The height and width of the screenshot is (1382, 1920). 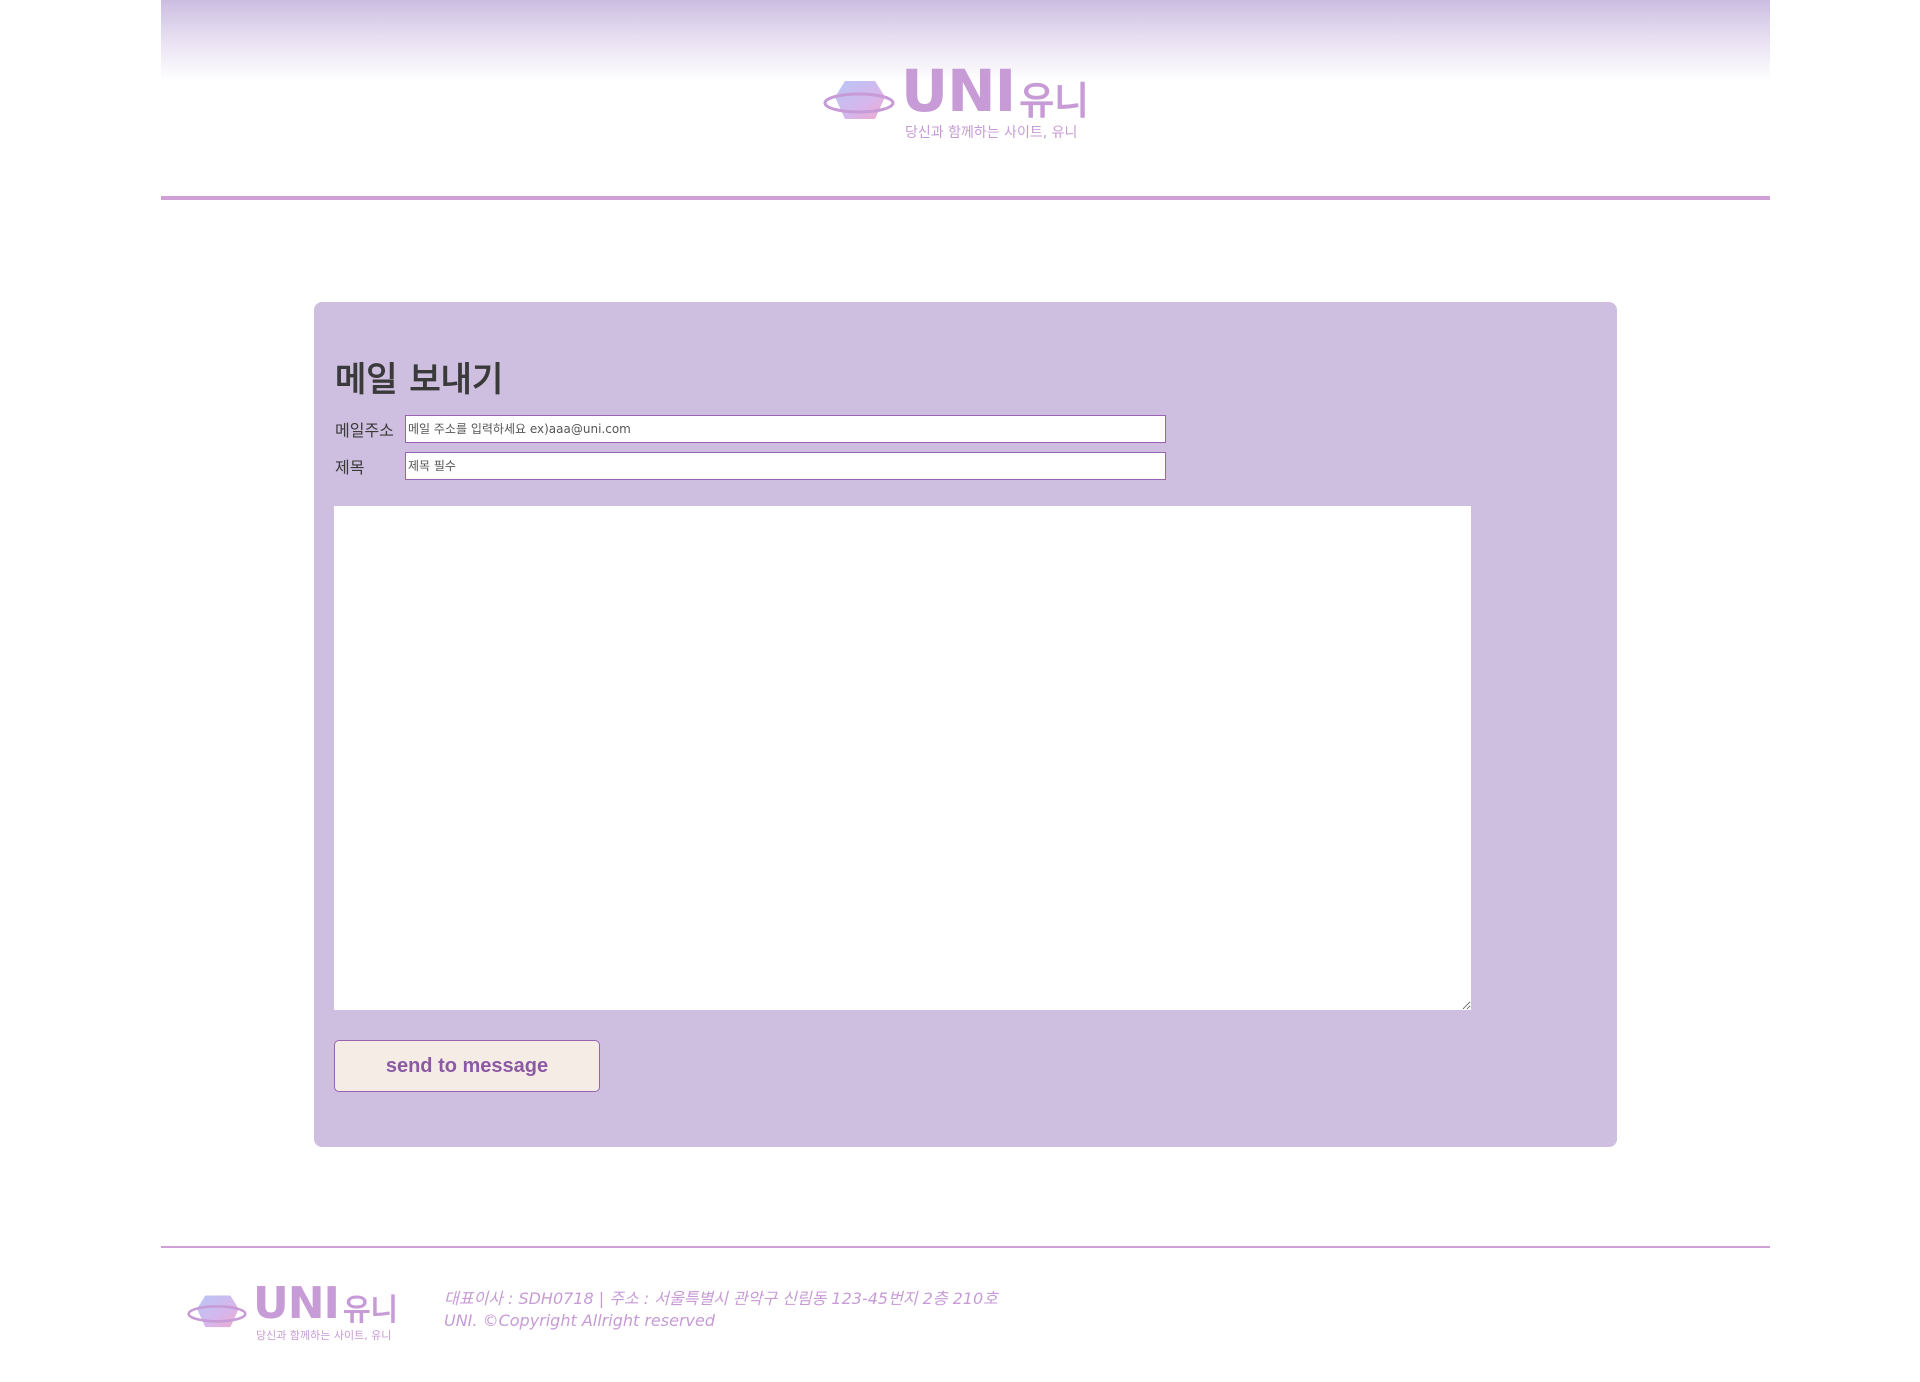 I want to click on email-label: 메일주소, so click(x=364, y=430).